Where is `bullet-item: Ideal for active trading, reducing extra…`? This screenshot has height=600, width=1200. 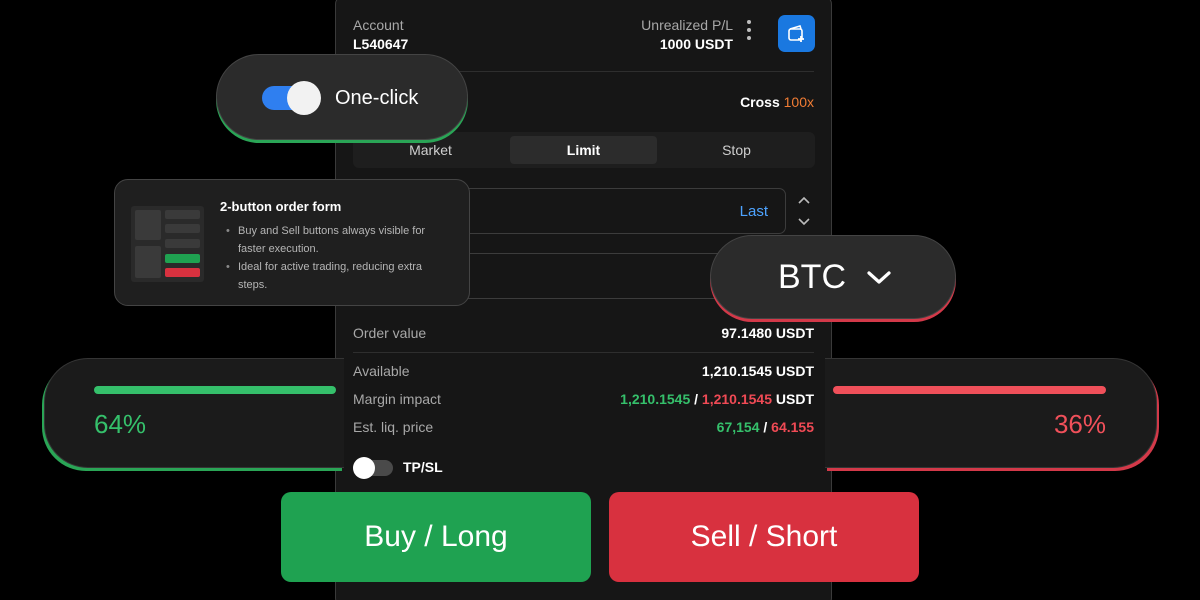 bullet-item: Ideal for active trading, reducing extra… is located at coordinates (338, 276).